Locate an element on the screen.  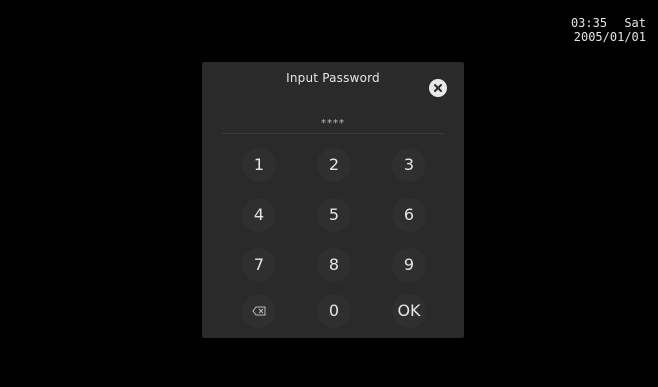
key-3: 3 is located at coordinates (409, 165).